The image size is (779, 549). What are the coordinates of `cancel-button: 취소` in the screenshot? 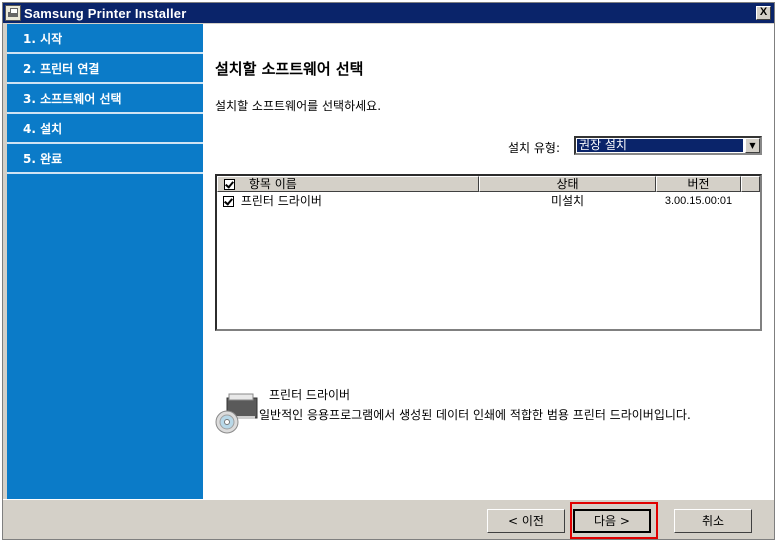 It's located at (713, 521).